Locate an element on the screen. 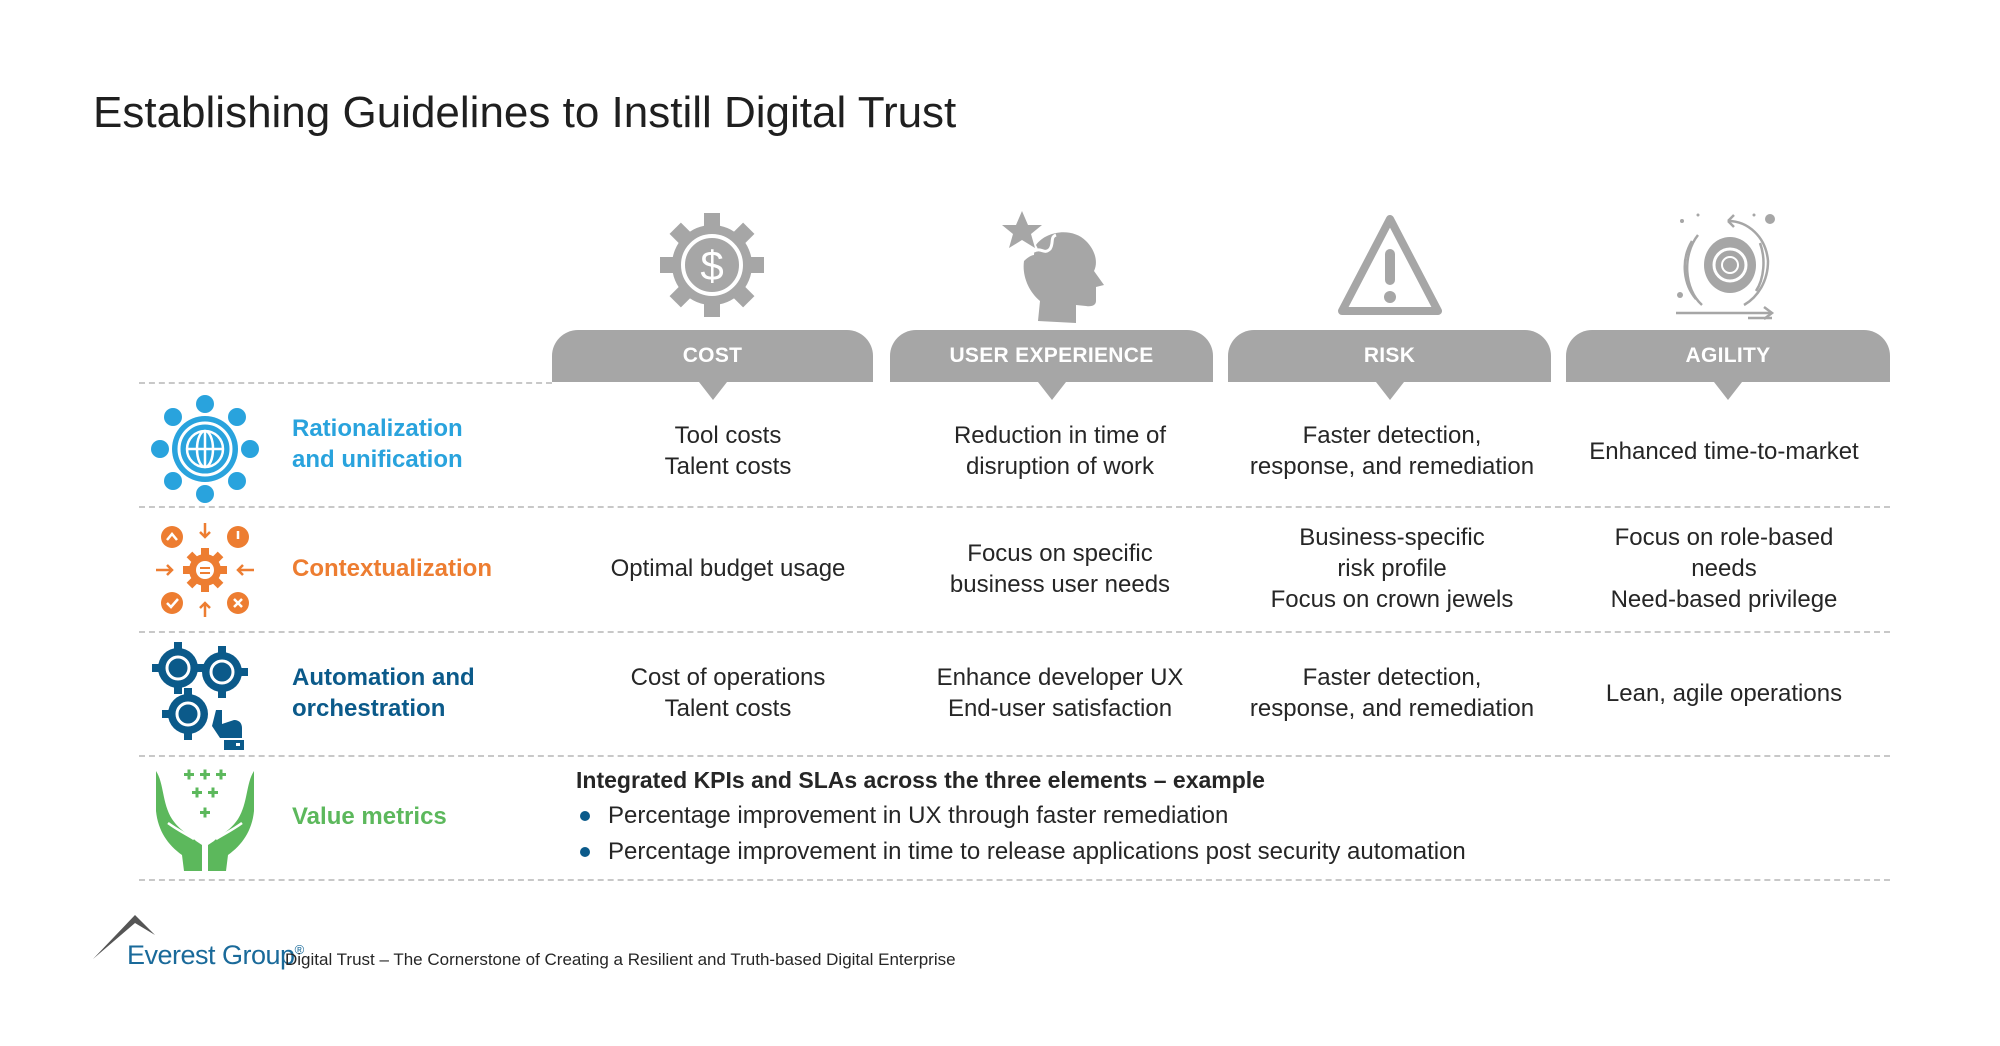 This screenshot has height=1046, width=2000. agile-gear-cycle-icon is located at coordinates (1728, 265).